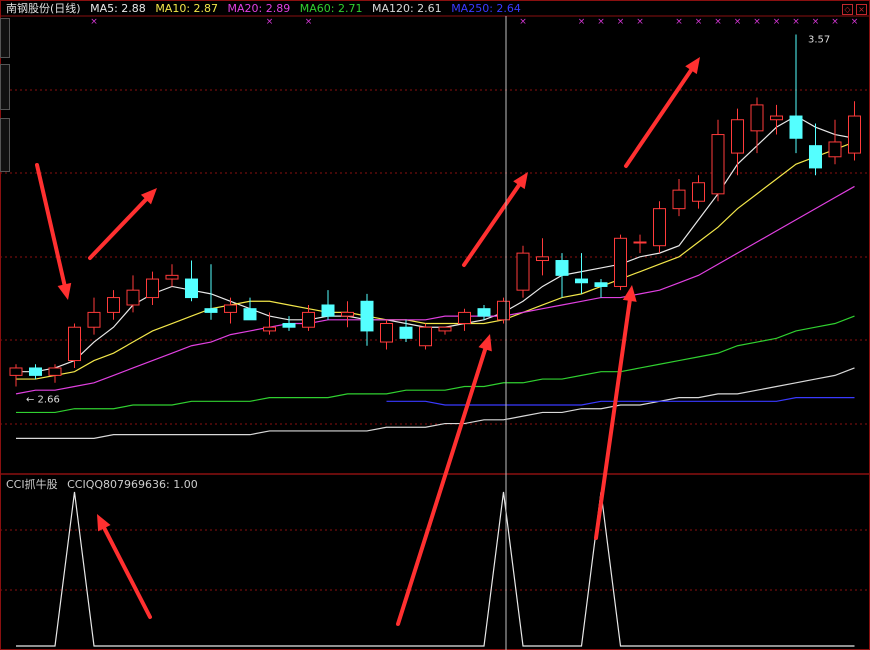  Describe the element at coordinates (861, 9) in the screenshot. I see `close-icon: ×` at that location.